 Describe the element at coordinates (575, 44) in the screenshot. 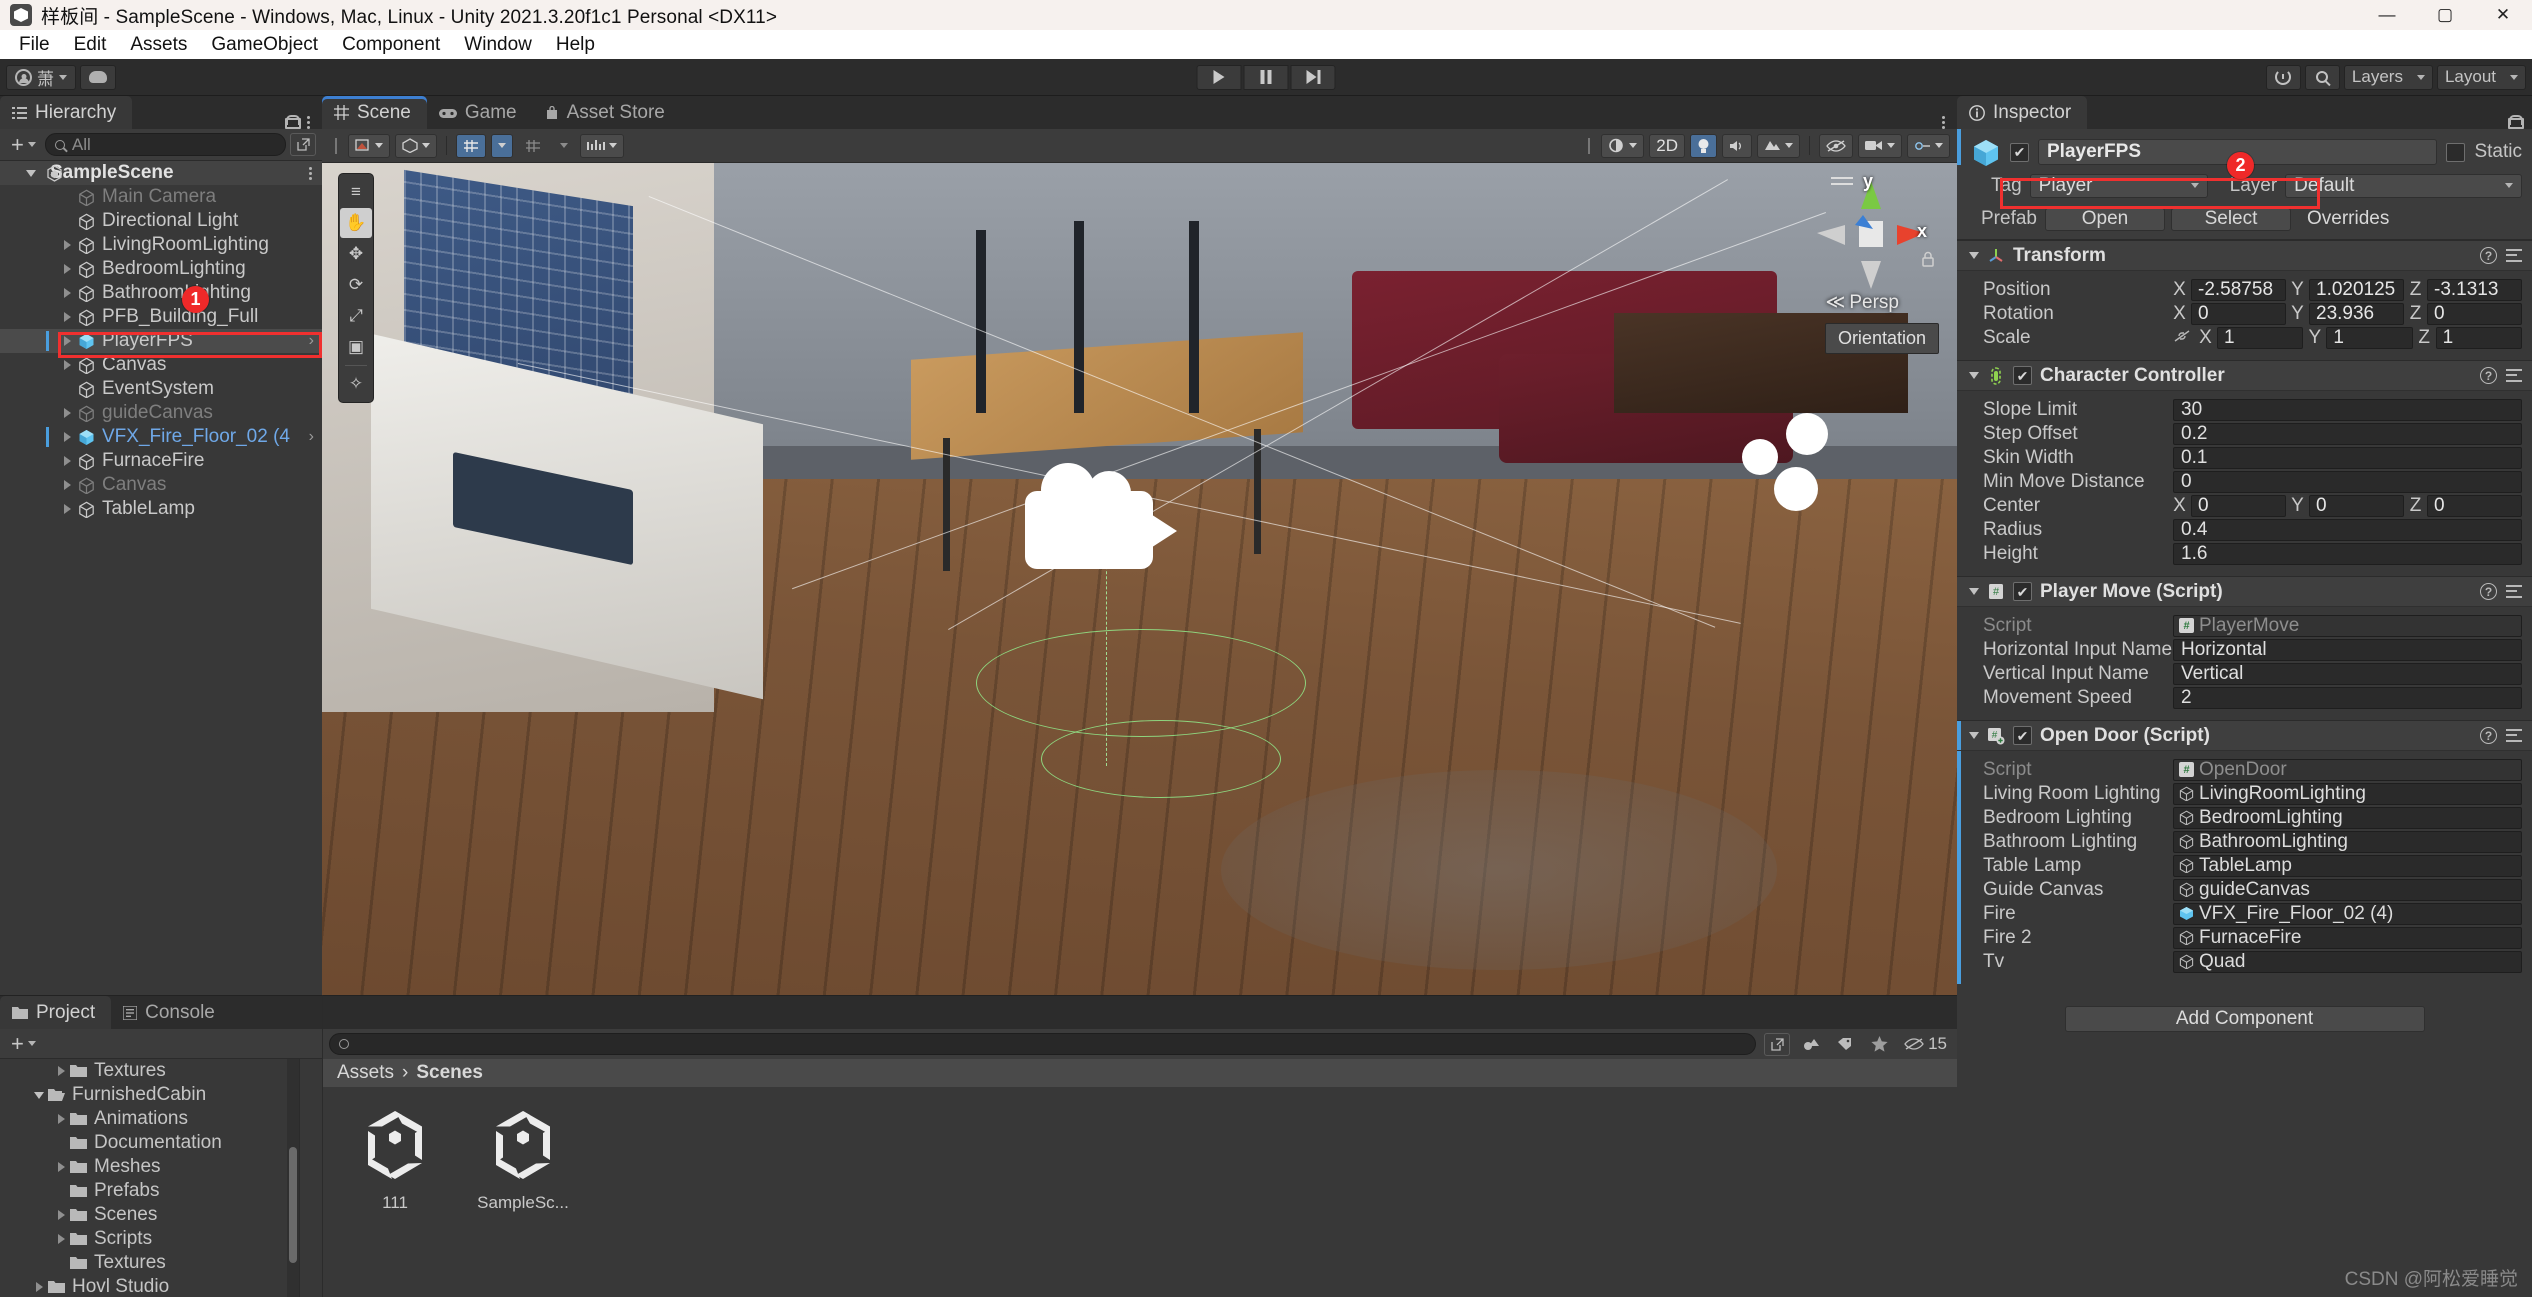

I see `menu-item-help: Help` at that location.